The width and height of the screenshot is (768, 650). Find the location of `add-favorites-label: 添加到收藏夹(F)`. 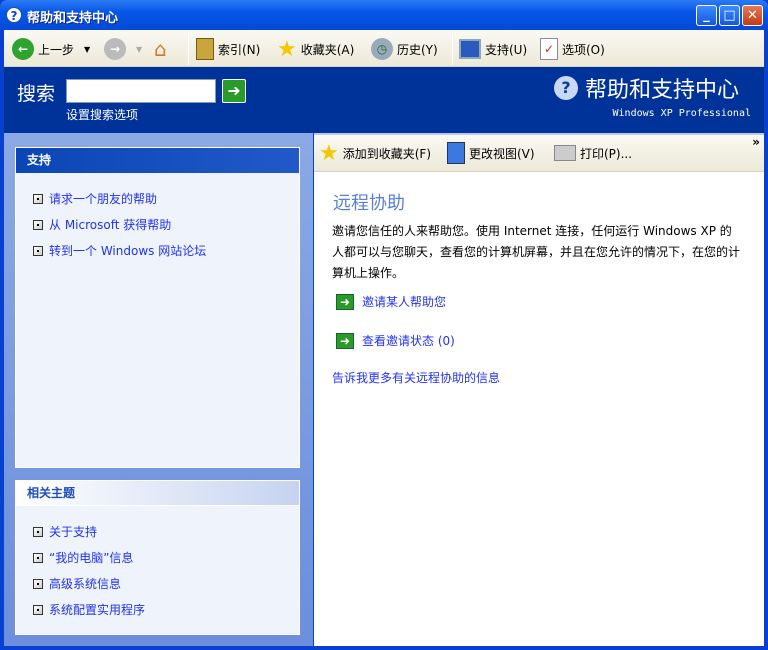

add-favorites-label: 添加到收藏夹(F) is located at coordinates (387, 153).